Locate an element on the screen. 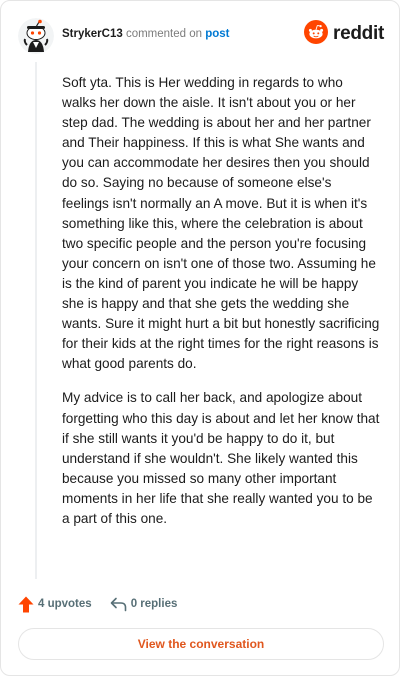 This screenshot has height=676, width=400. upvote-arrow-icon is located at coordinates (26, 604).